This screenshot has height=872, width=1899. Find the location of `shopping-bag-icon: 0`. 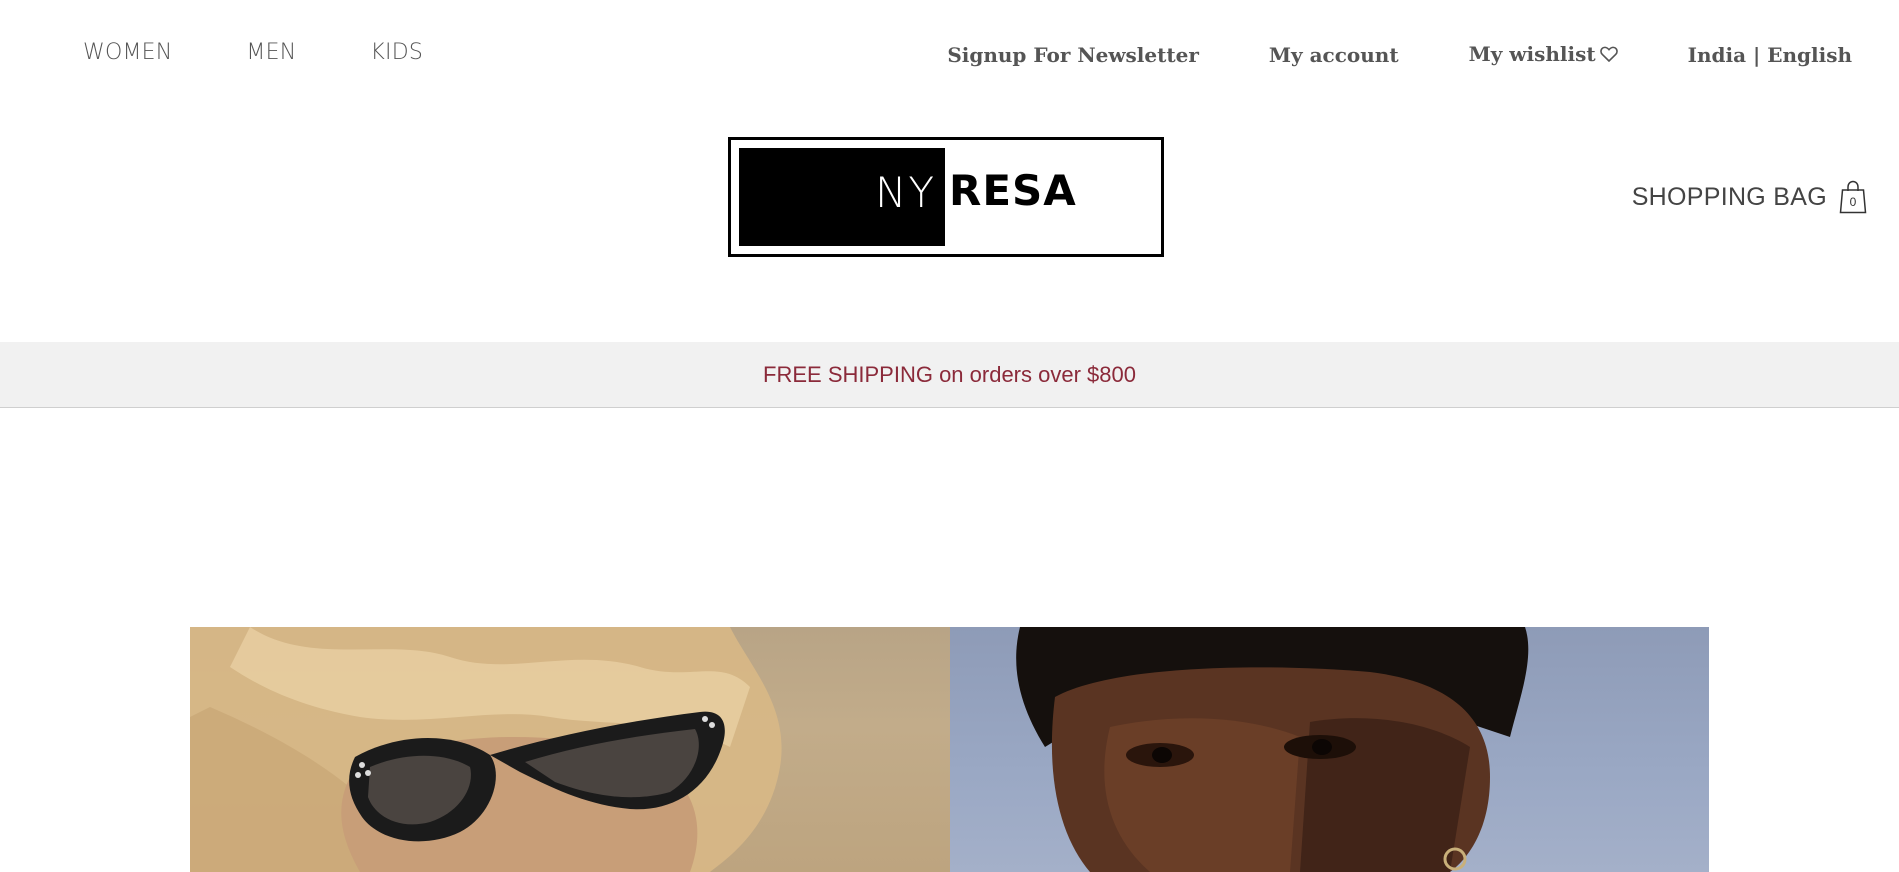

shopping-bag-icon: 0 is located at coordinates (1853, 197).